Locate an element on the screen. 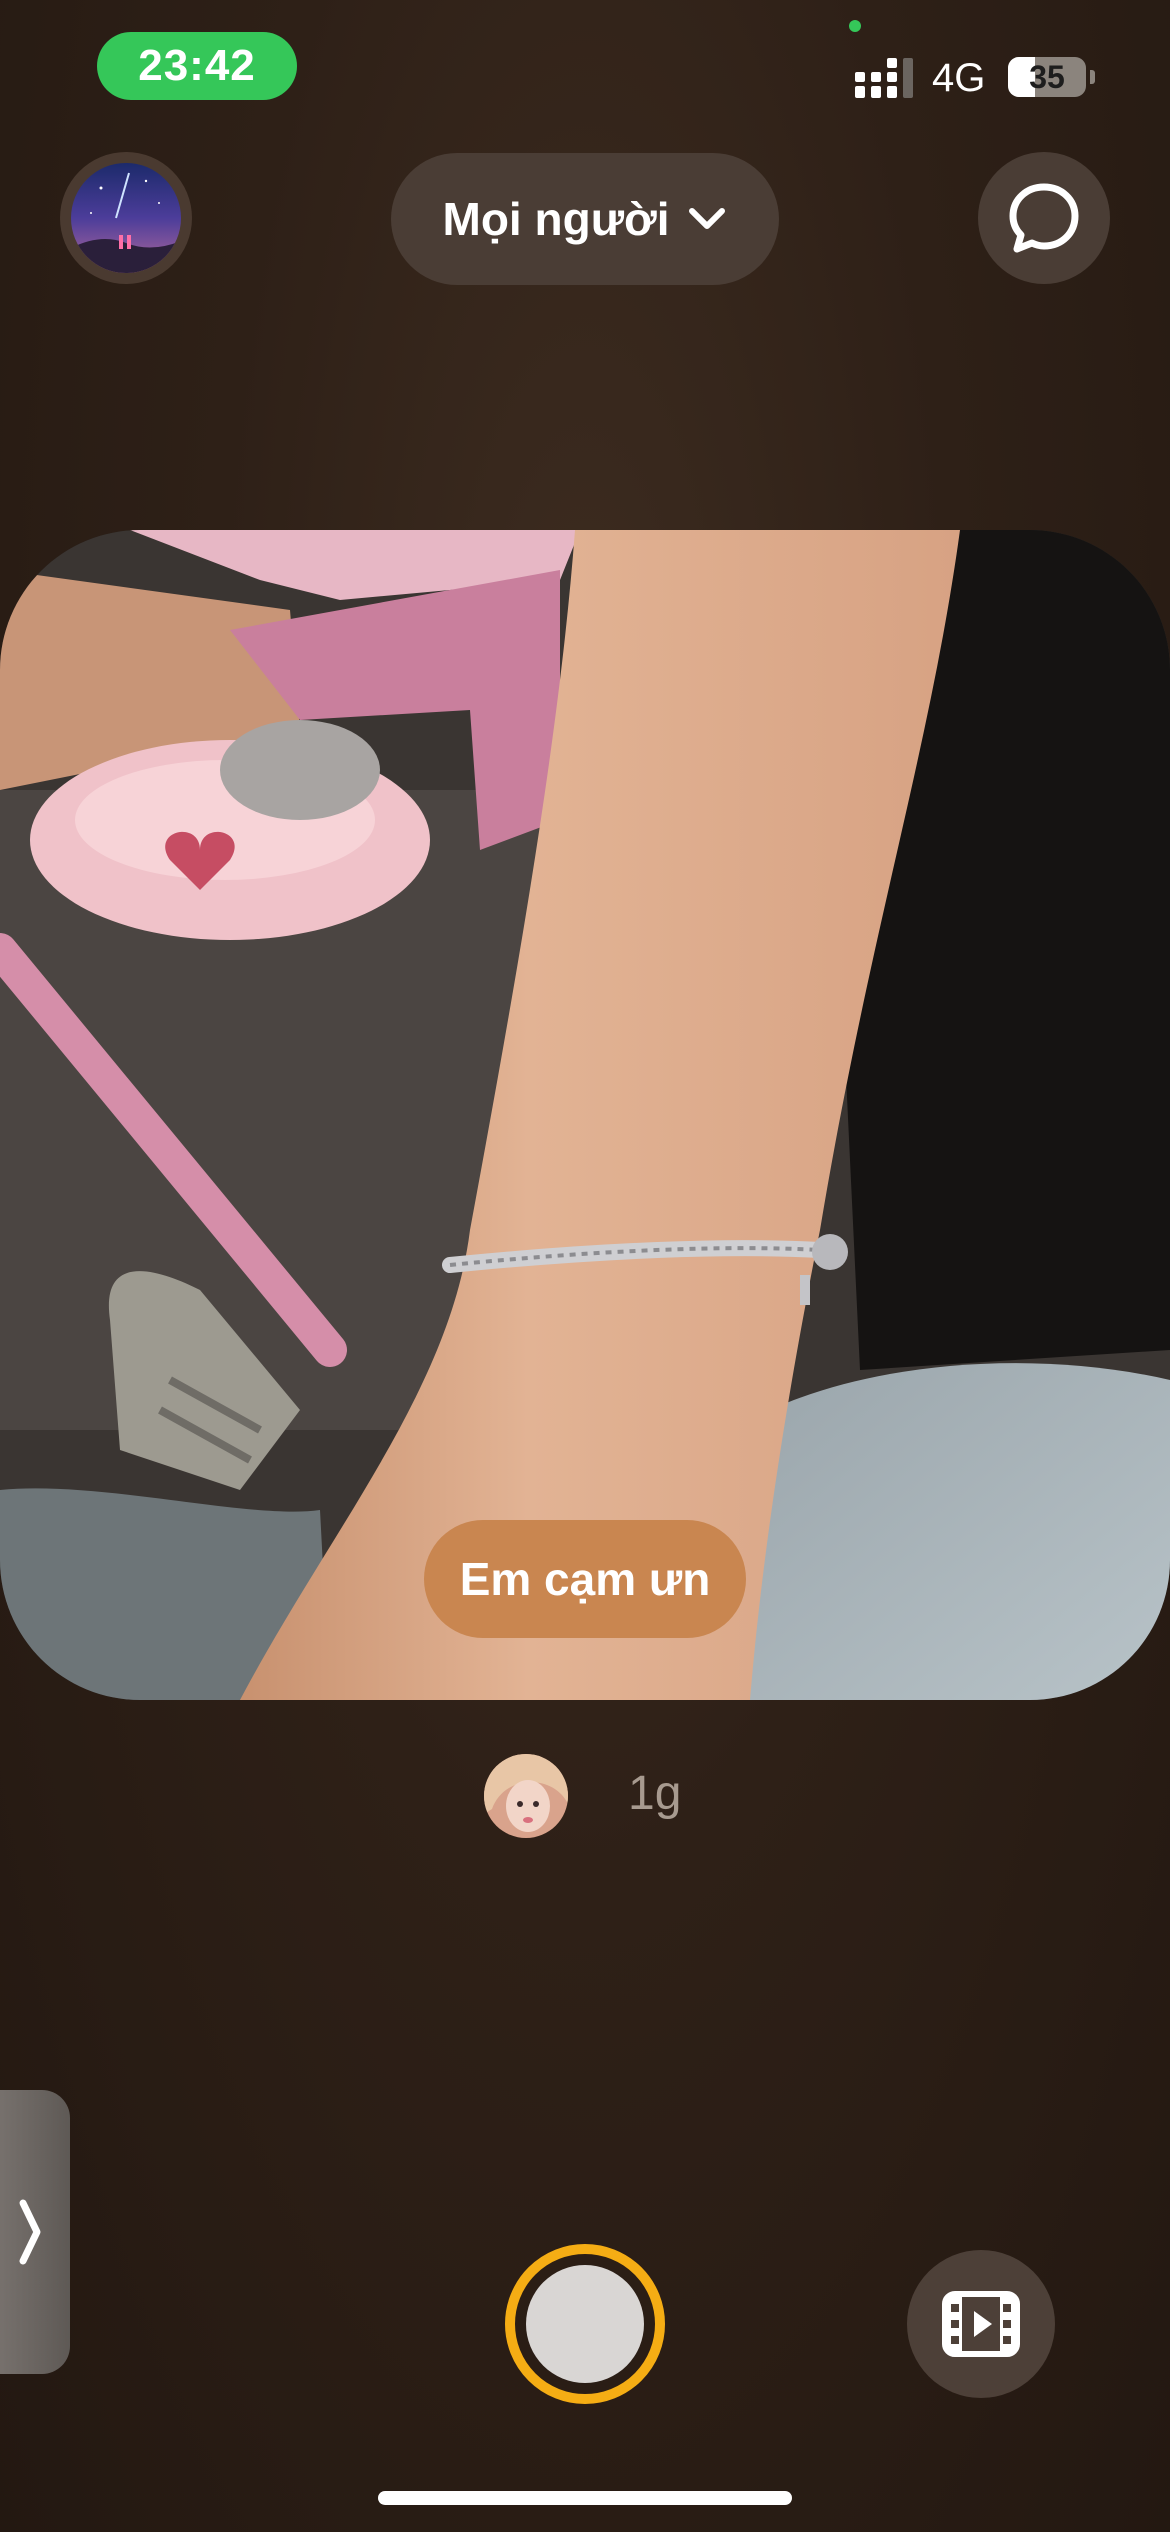 The height and width of the screenshot is (2532, 1170). video-button is located at coordinates (981, 2324).